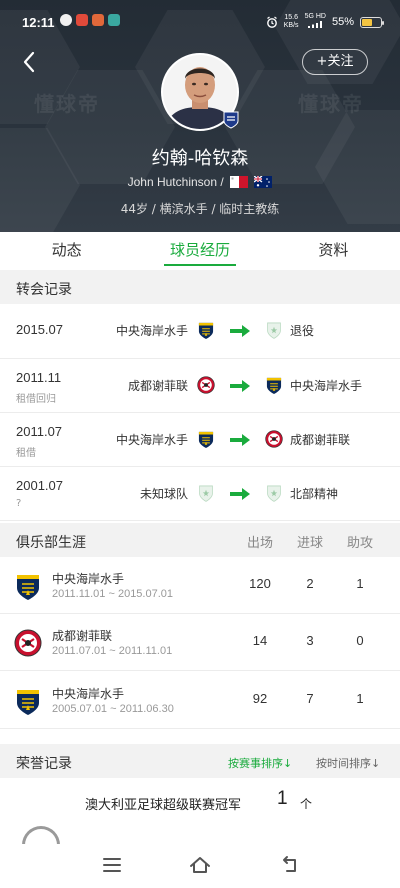  I want to click on tab-profile: 资料, so click(333, 251).